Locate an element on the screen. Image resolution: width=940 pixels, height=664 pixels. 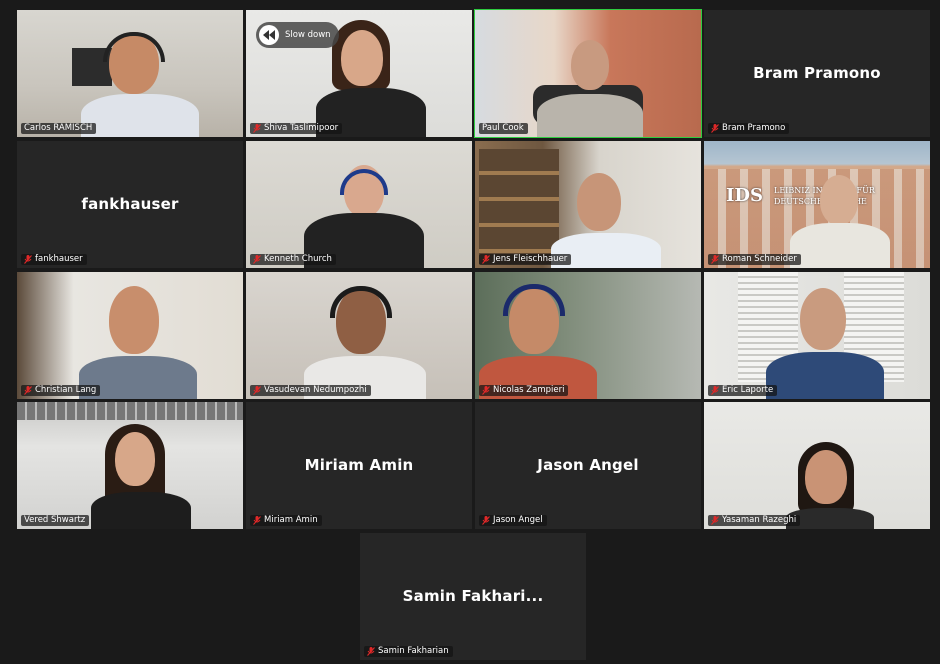
participant-tile-nicolas-zampieri: Nicolas Zampieri is located at coordinates (588, 335).